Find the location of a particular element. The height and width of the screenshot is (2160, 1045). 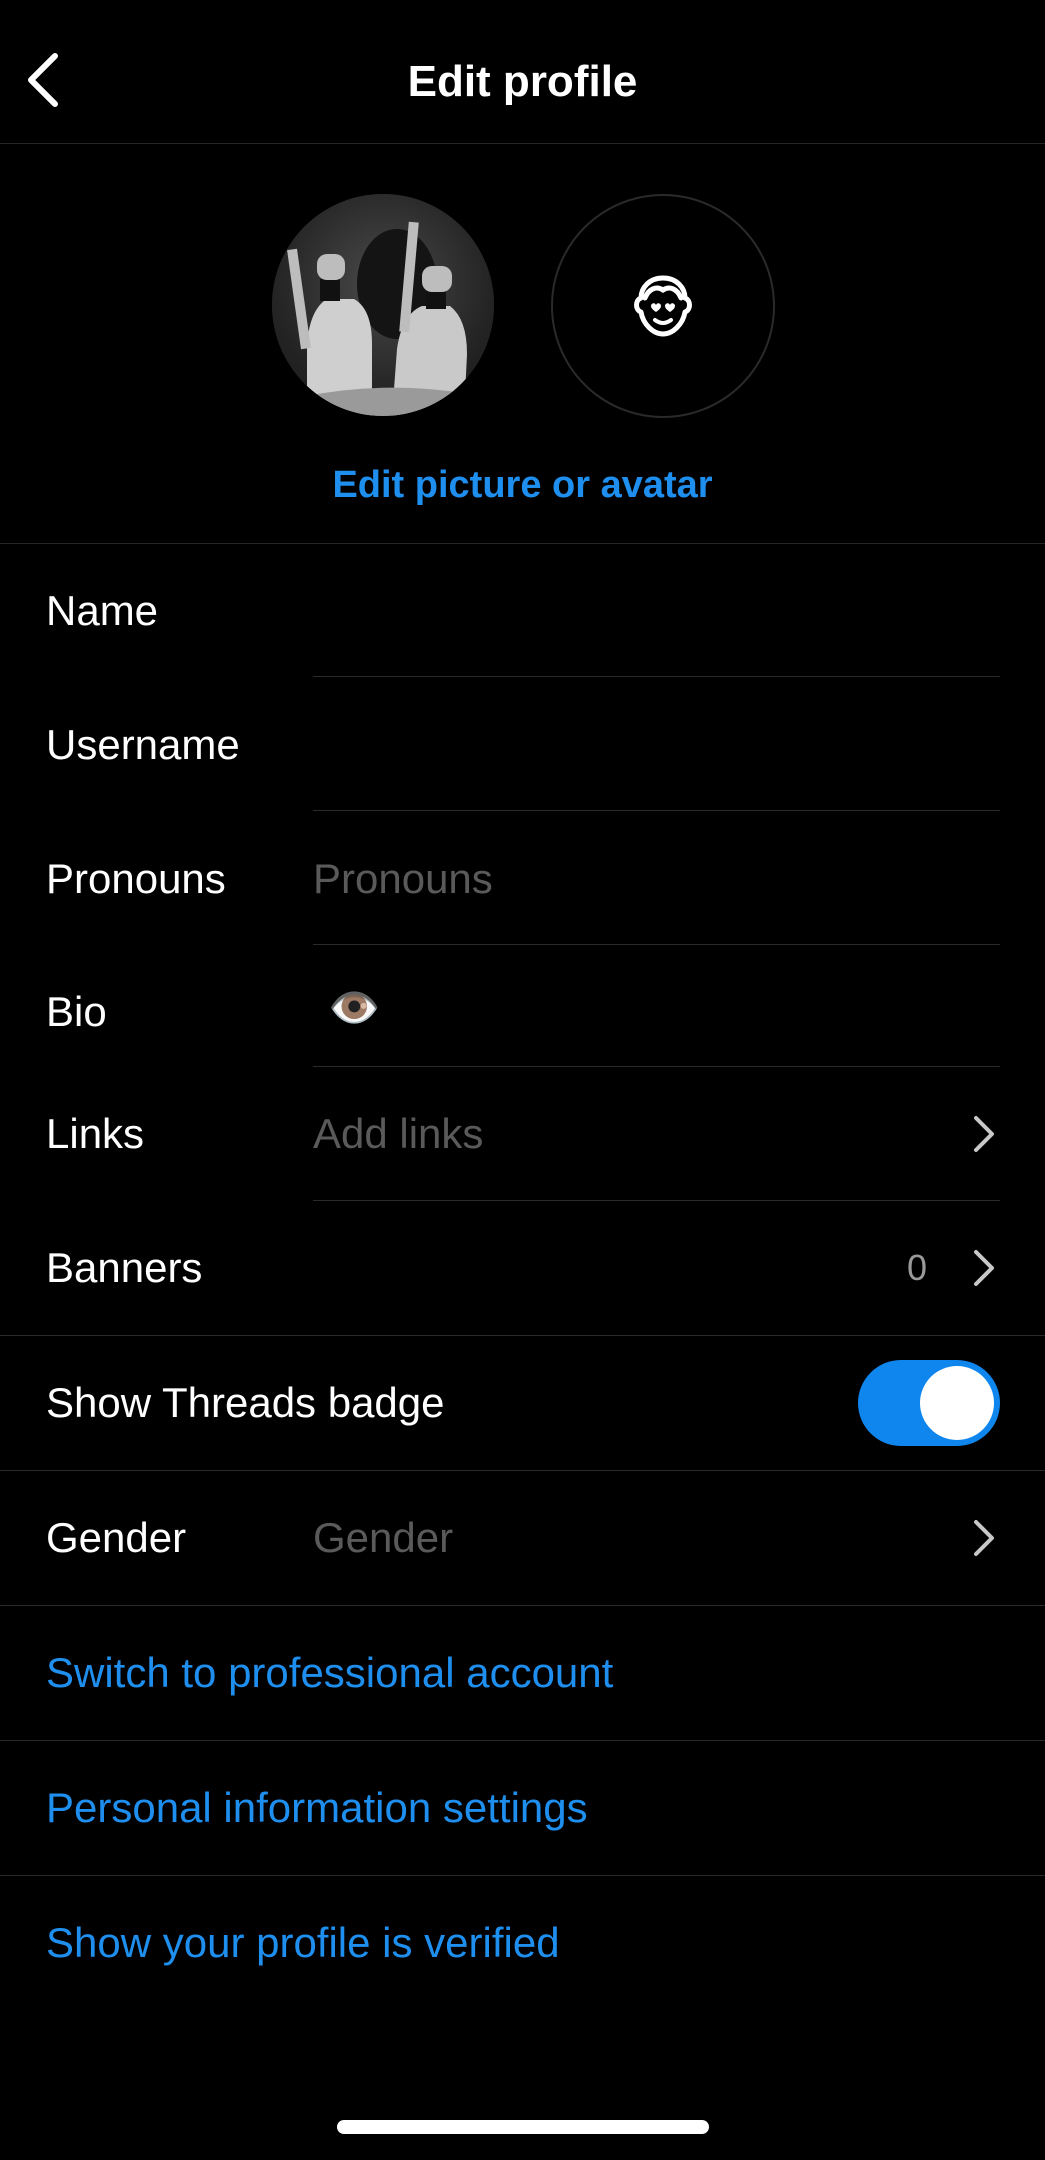

personal-info-row: Personal information settings is located at coordinates (522, 1808).